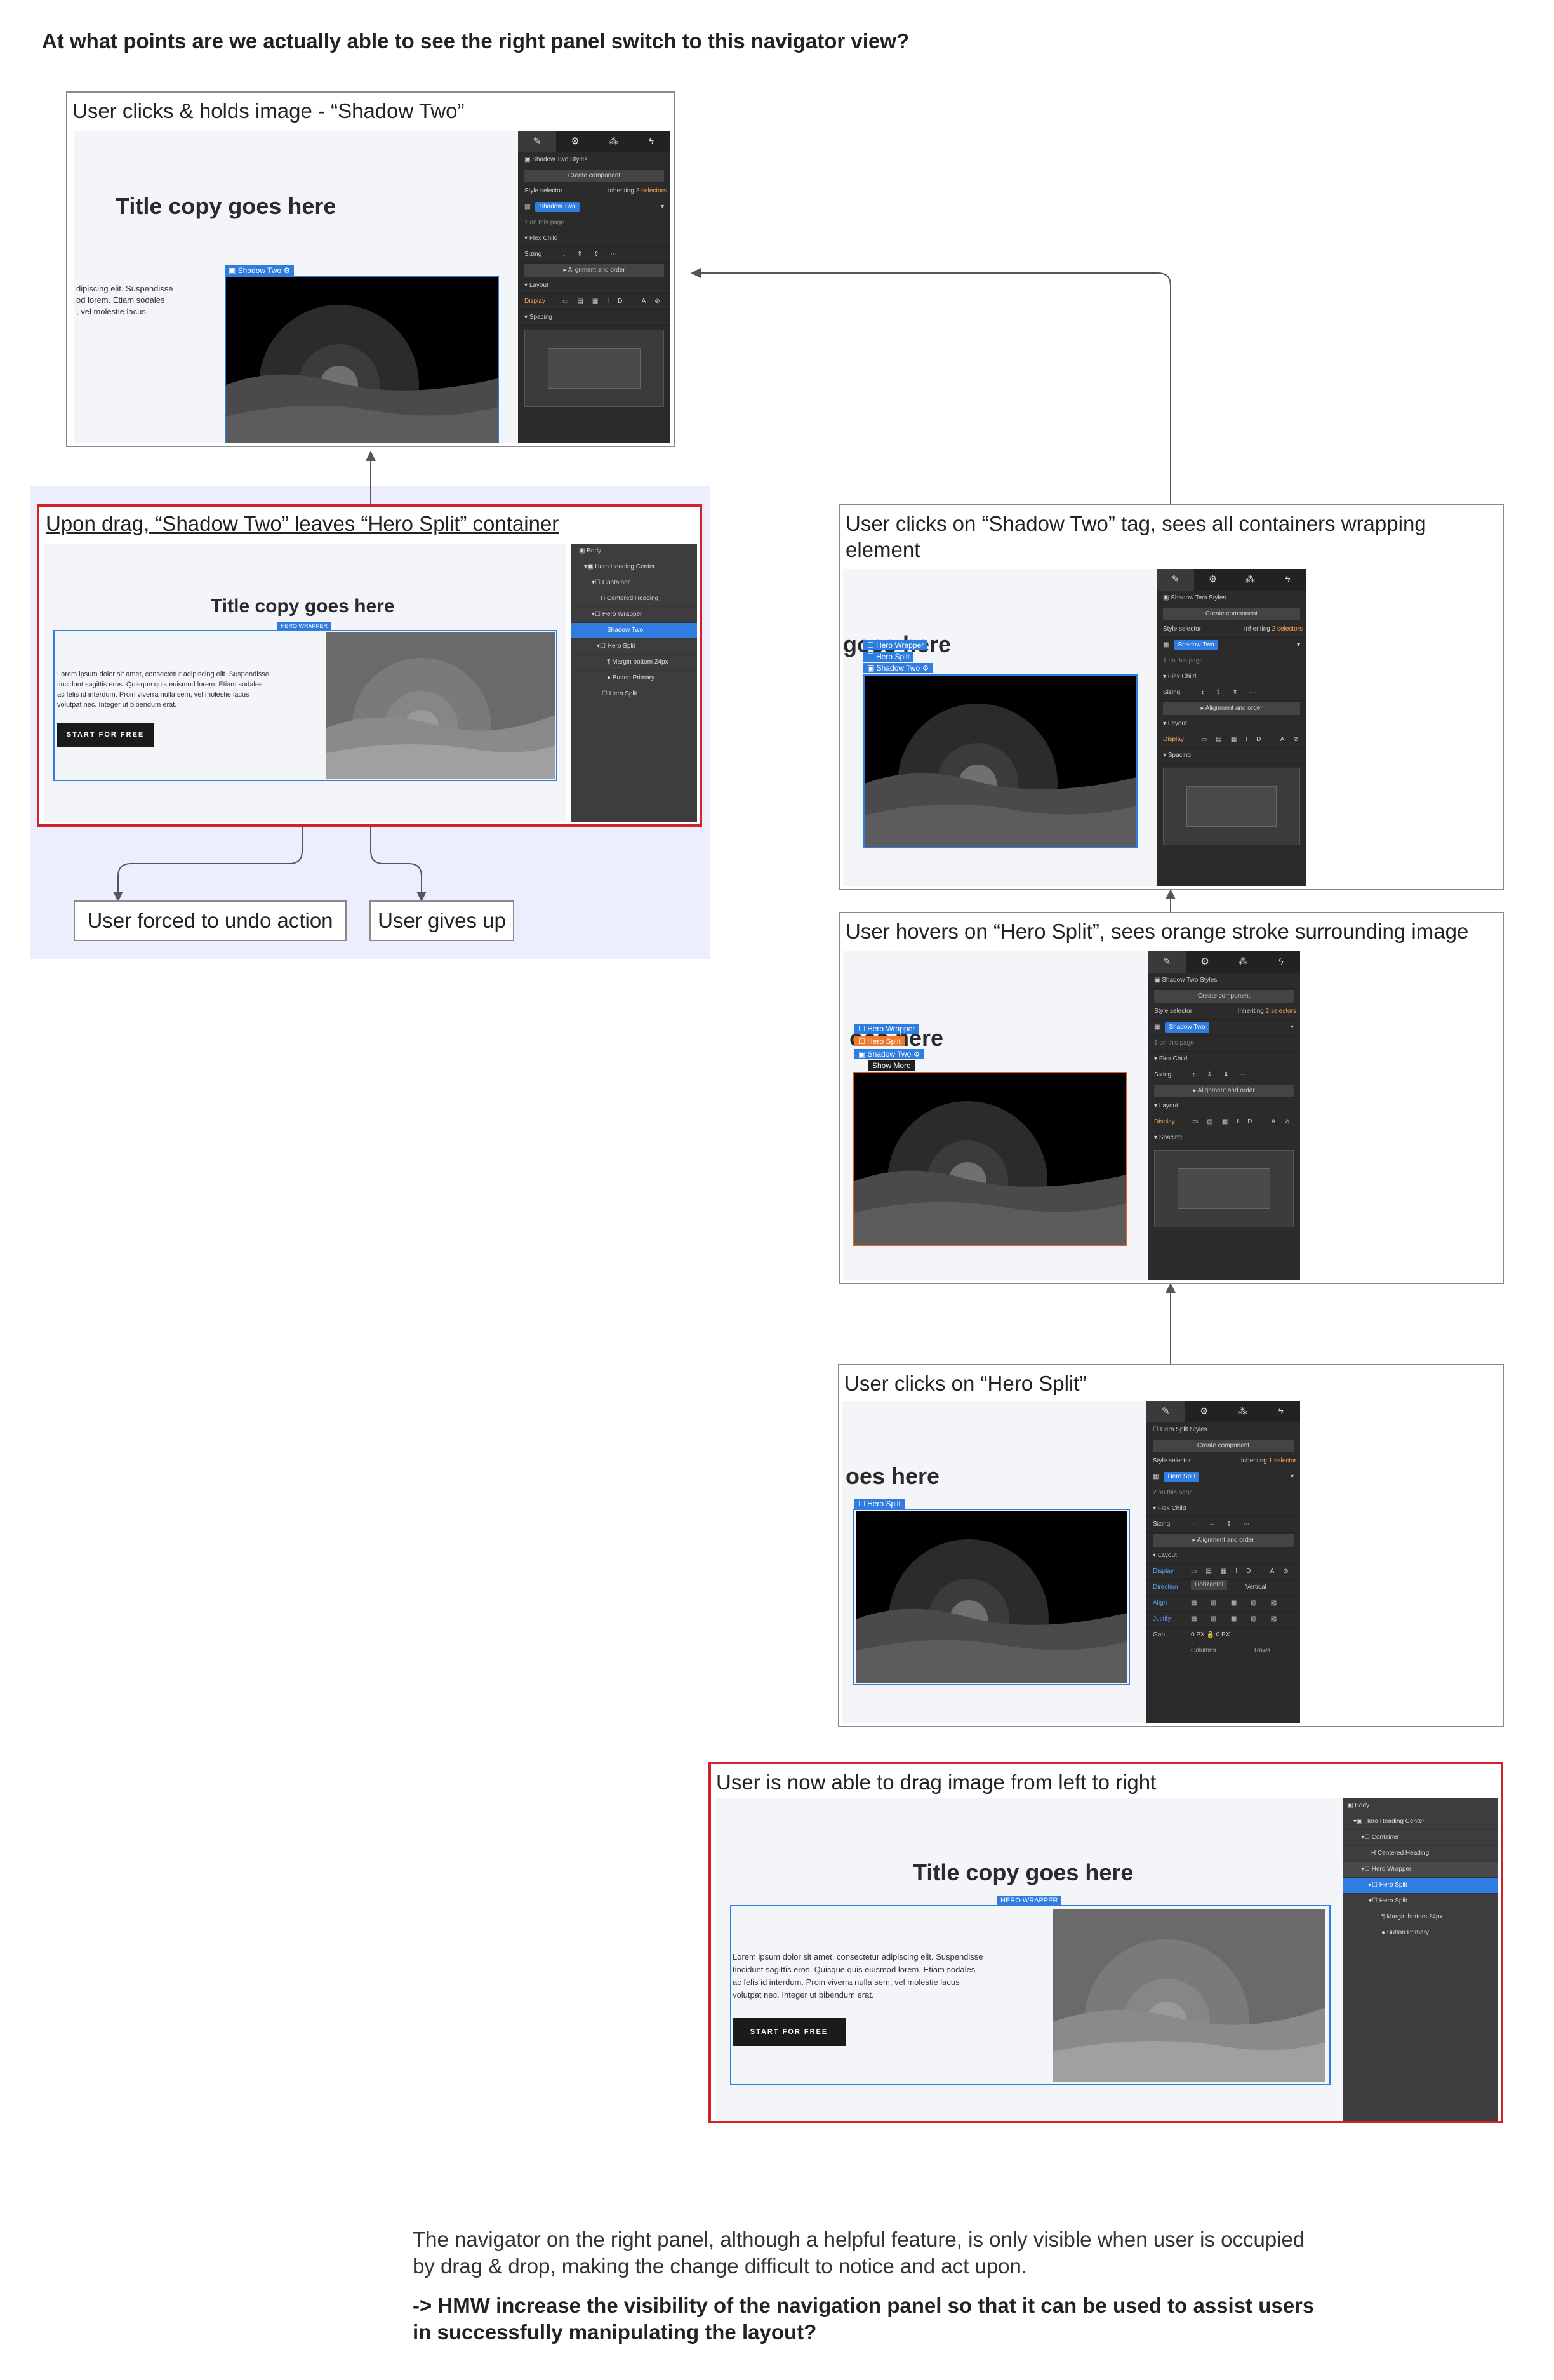 The width and height of the screenshot is (1554, 2380). I want to click on selector-chip-row: ▦ Hero Split ▾, so click(1223, 1477).